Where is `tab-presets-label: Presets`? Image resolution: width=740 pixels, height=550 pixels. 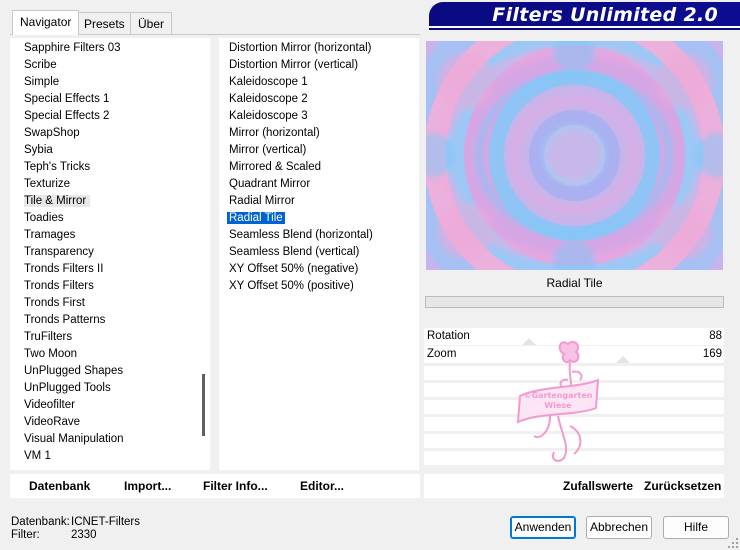 tab-presets-label: Presets is located at coordinates (104, 24).